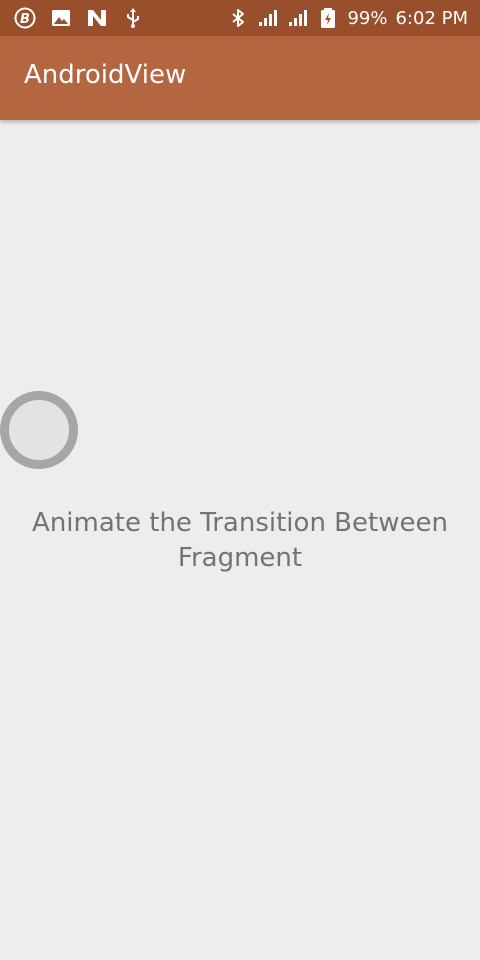  I want to click on status-bar-notifications: B, so click(86, 18).